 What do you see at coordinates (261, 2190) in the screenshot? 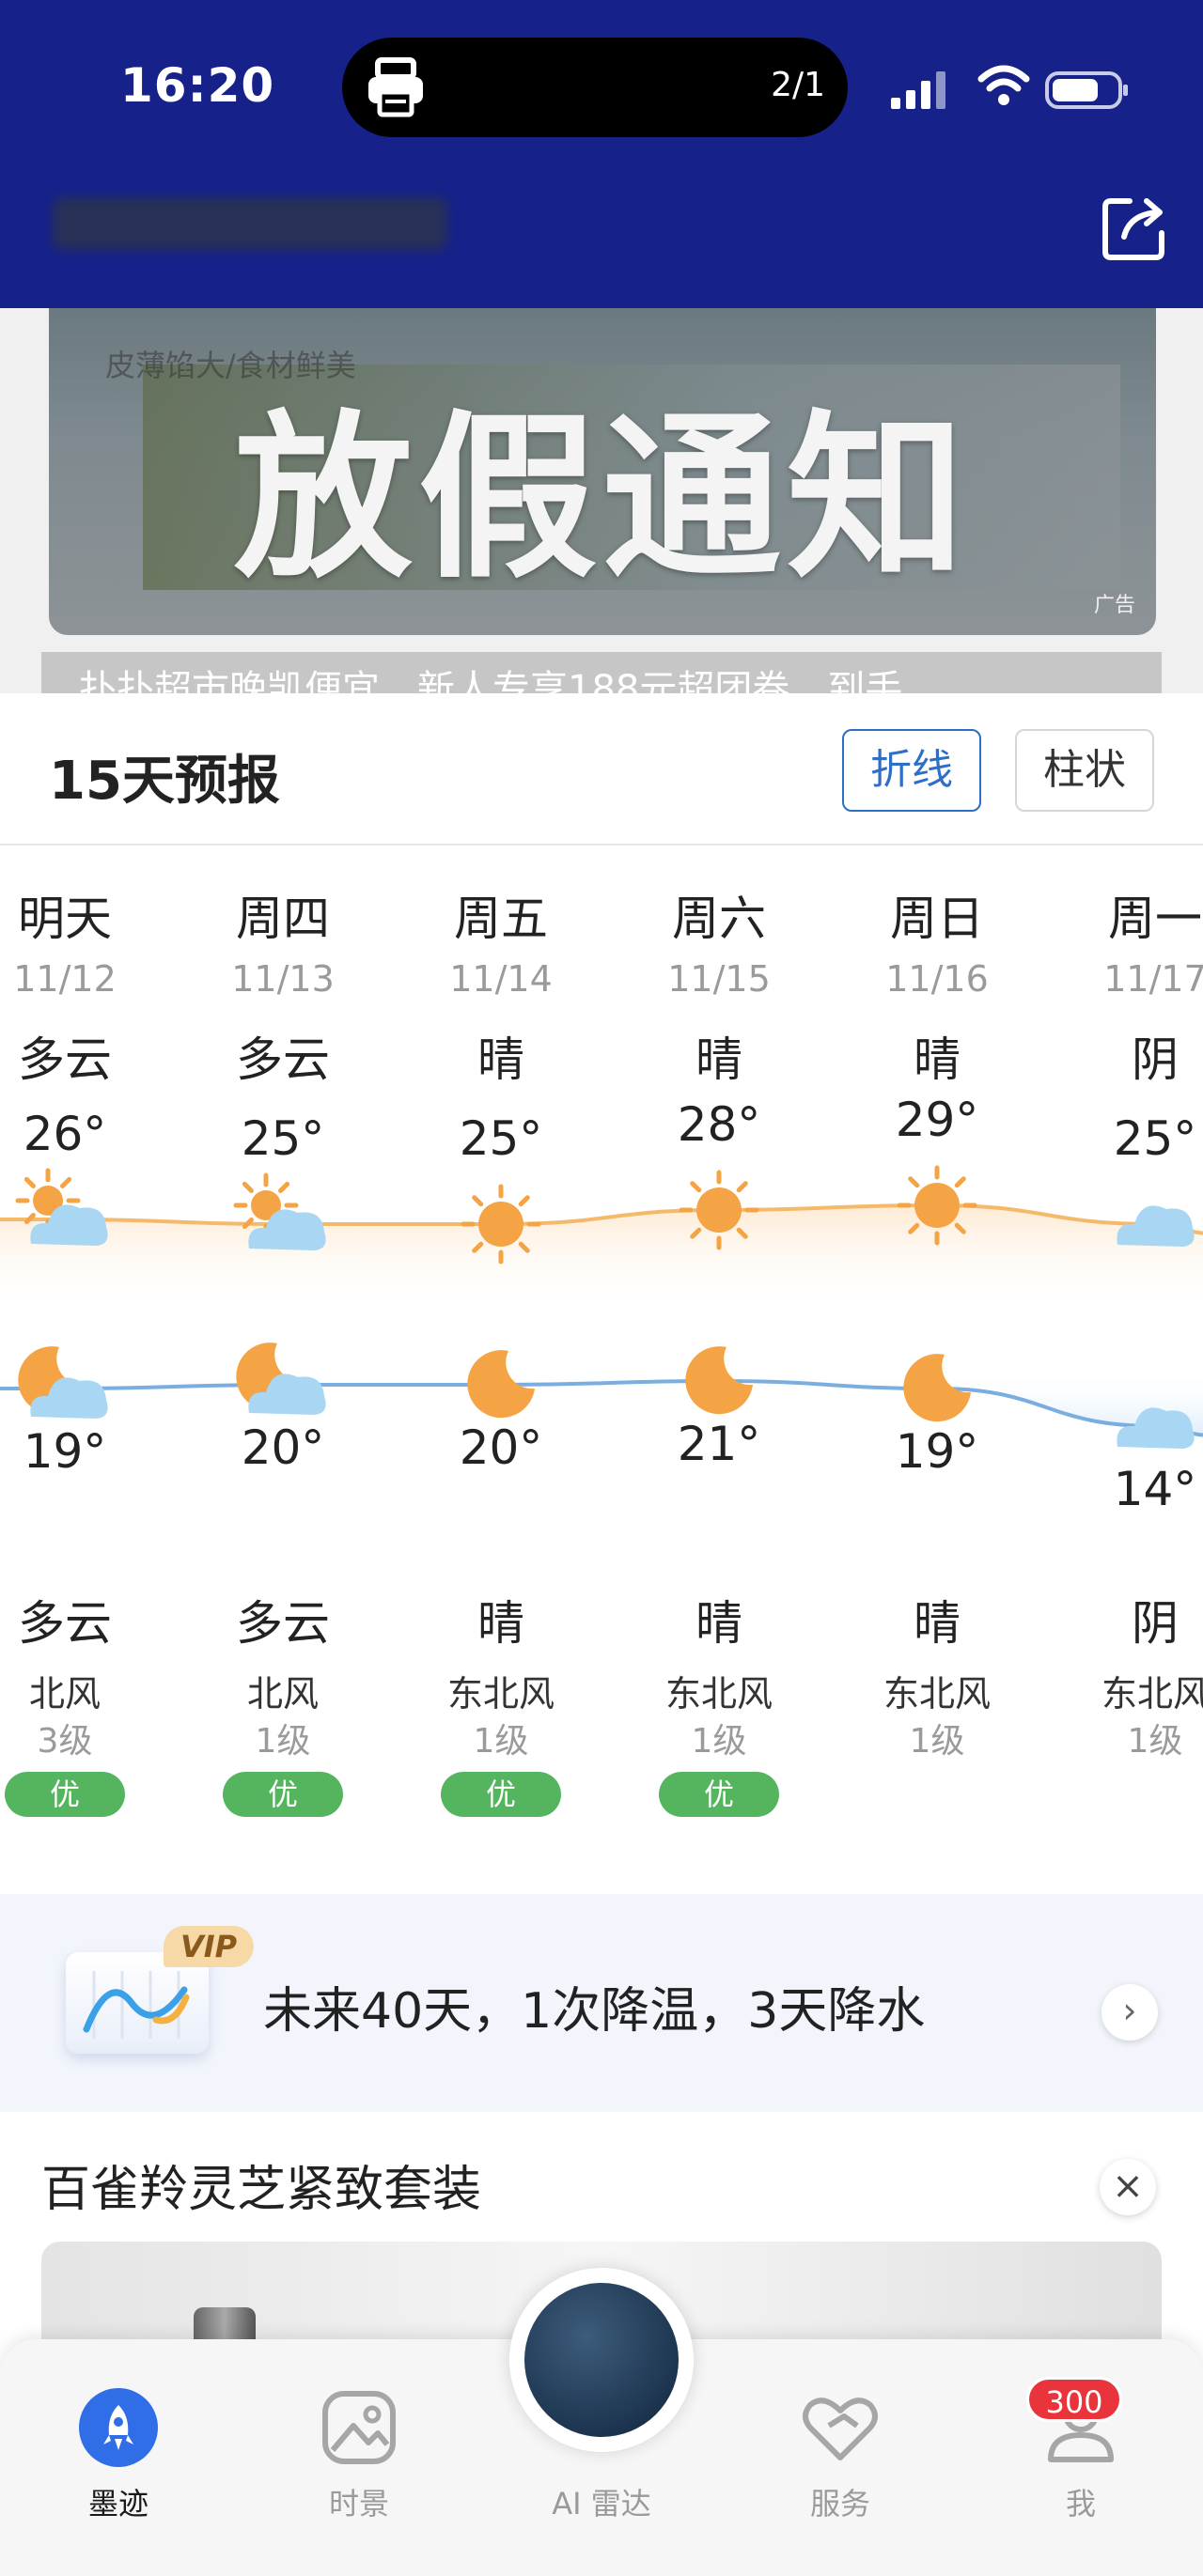
I see `product-ad-title: 百雀羚灵芝紧致套装` at bounding box center [261, 2190].